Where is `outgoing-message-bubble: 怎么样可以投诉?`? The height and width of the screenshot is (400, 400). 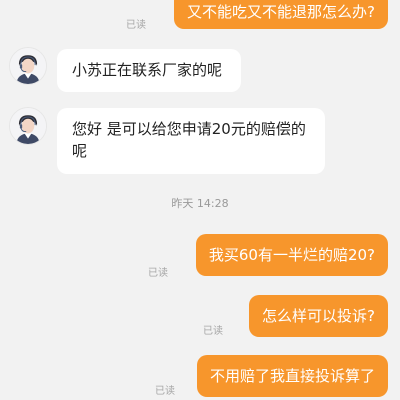
outgoing-message-bubble: 怎么样可以投诉? is located at coordinates (318, 316).